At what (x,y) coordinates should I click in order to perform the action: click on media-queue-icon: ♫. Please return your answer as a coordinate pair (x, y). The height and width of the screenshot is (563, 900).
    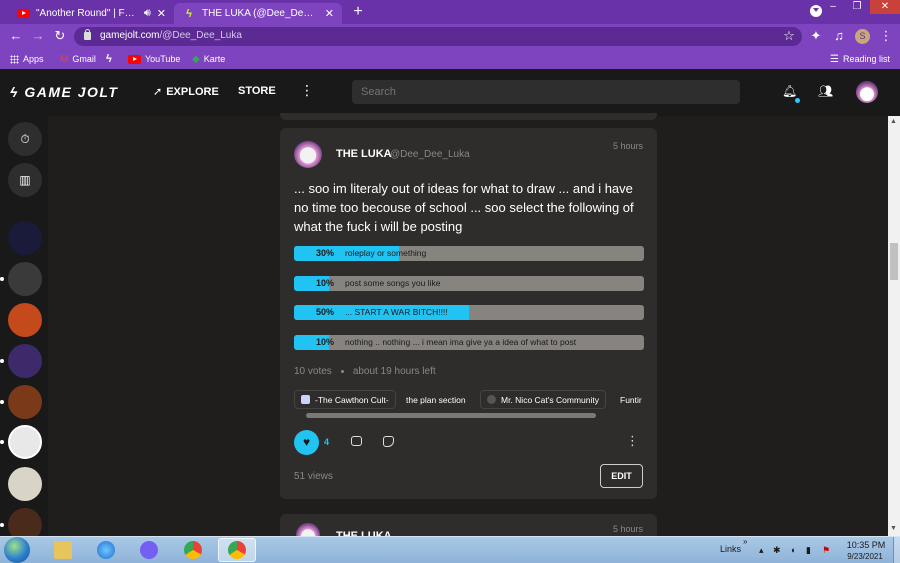
    Looking at the image, I should click on (839, 36).